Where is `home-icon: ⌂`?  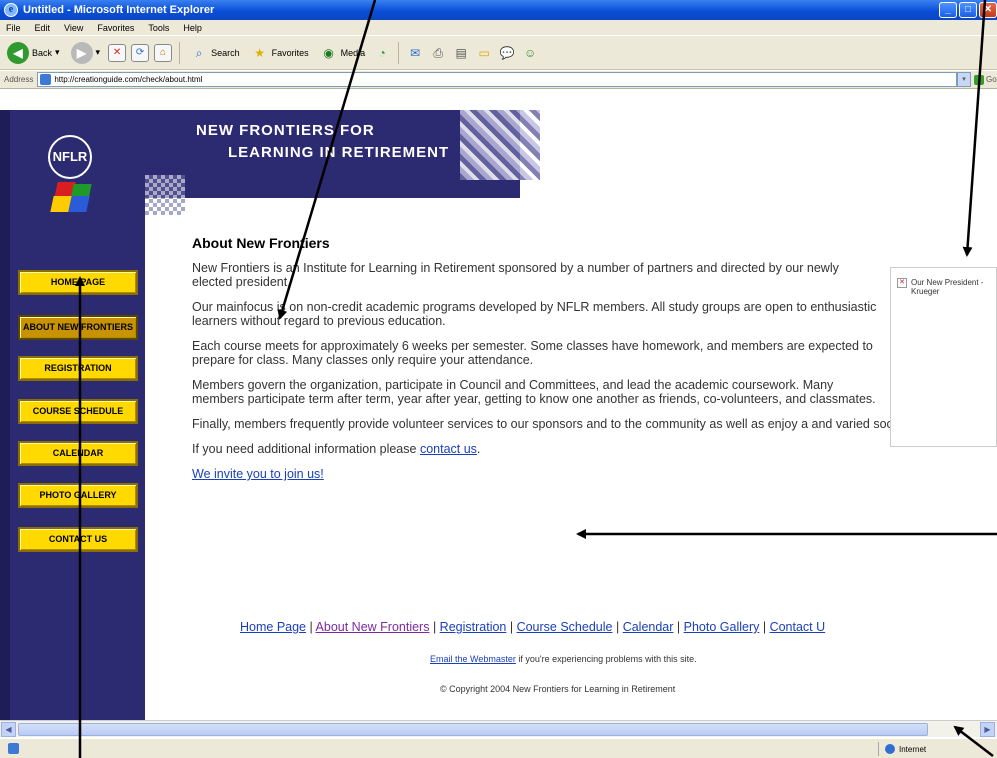
home-icon: ⌂ is located at coordinates (163, 52).